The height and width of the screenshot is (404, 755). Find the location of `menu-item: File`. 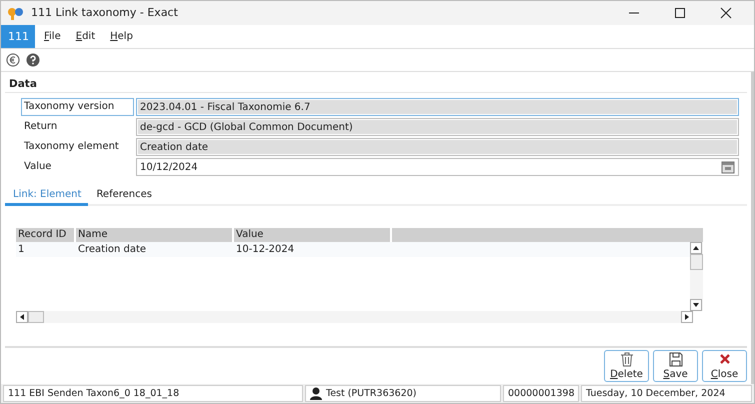

menu-item: File is located at coordinates (51, 36).